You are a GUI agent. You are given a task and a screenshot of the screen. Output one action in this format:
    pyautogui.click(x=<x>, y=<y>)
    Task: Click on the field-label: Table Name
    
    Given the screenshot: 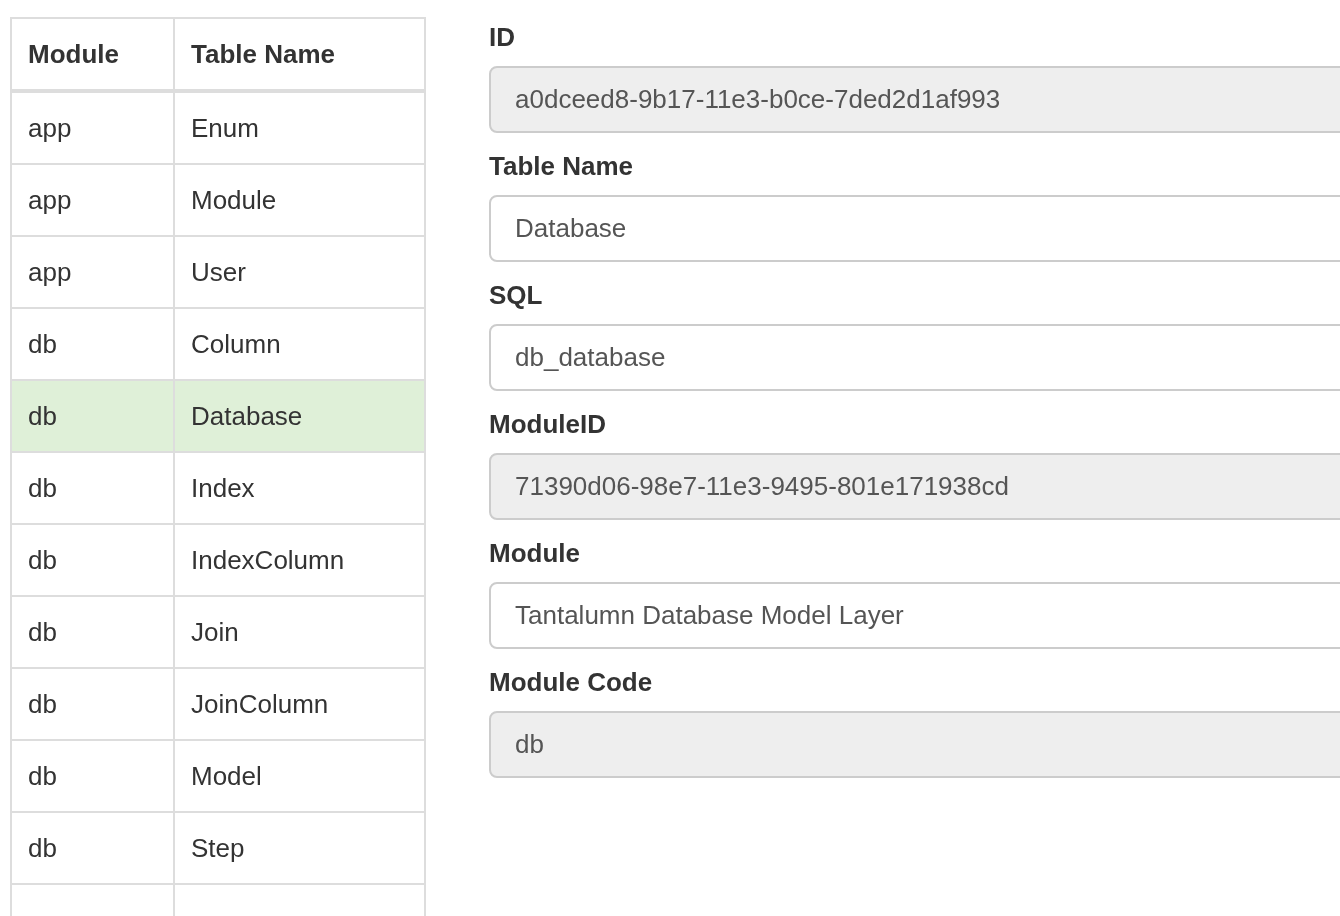 What is the action you would take?
    pyautogui.click(x=561, y=166)
    